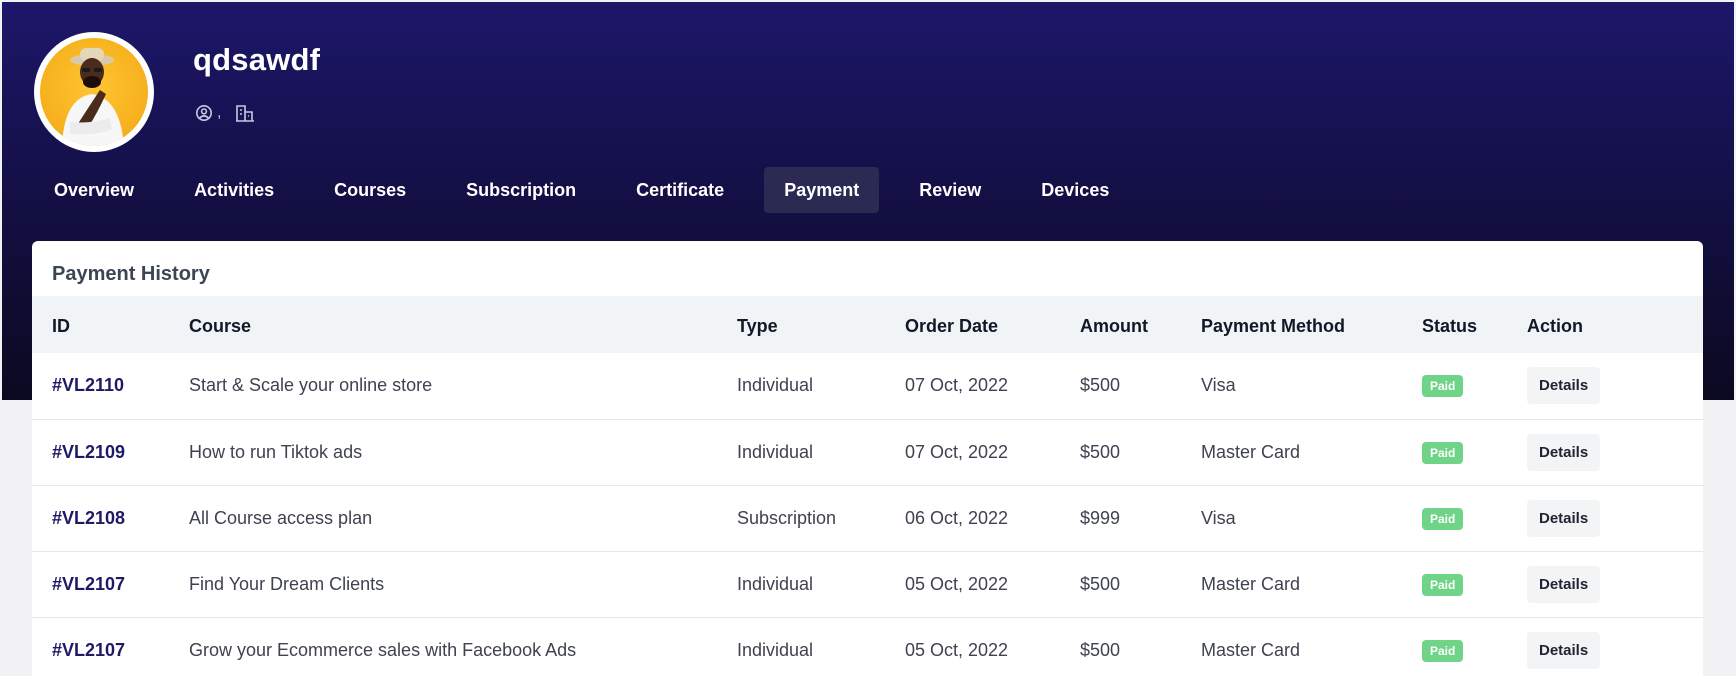  I want to click on avatar-image, so click(94, 92).